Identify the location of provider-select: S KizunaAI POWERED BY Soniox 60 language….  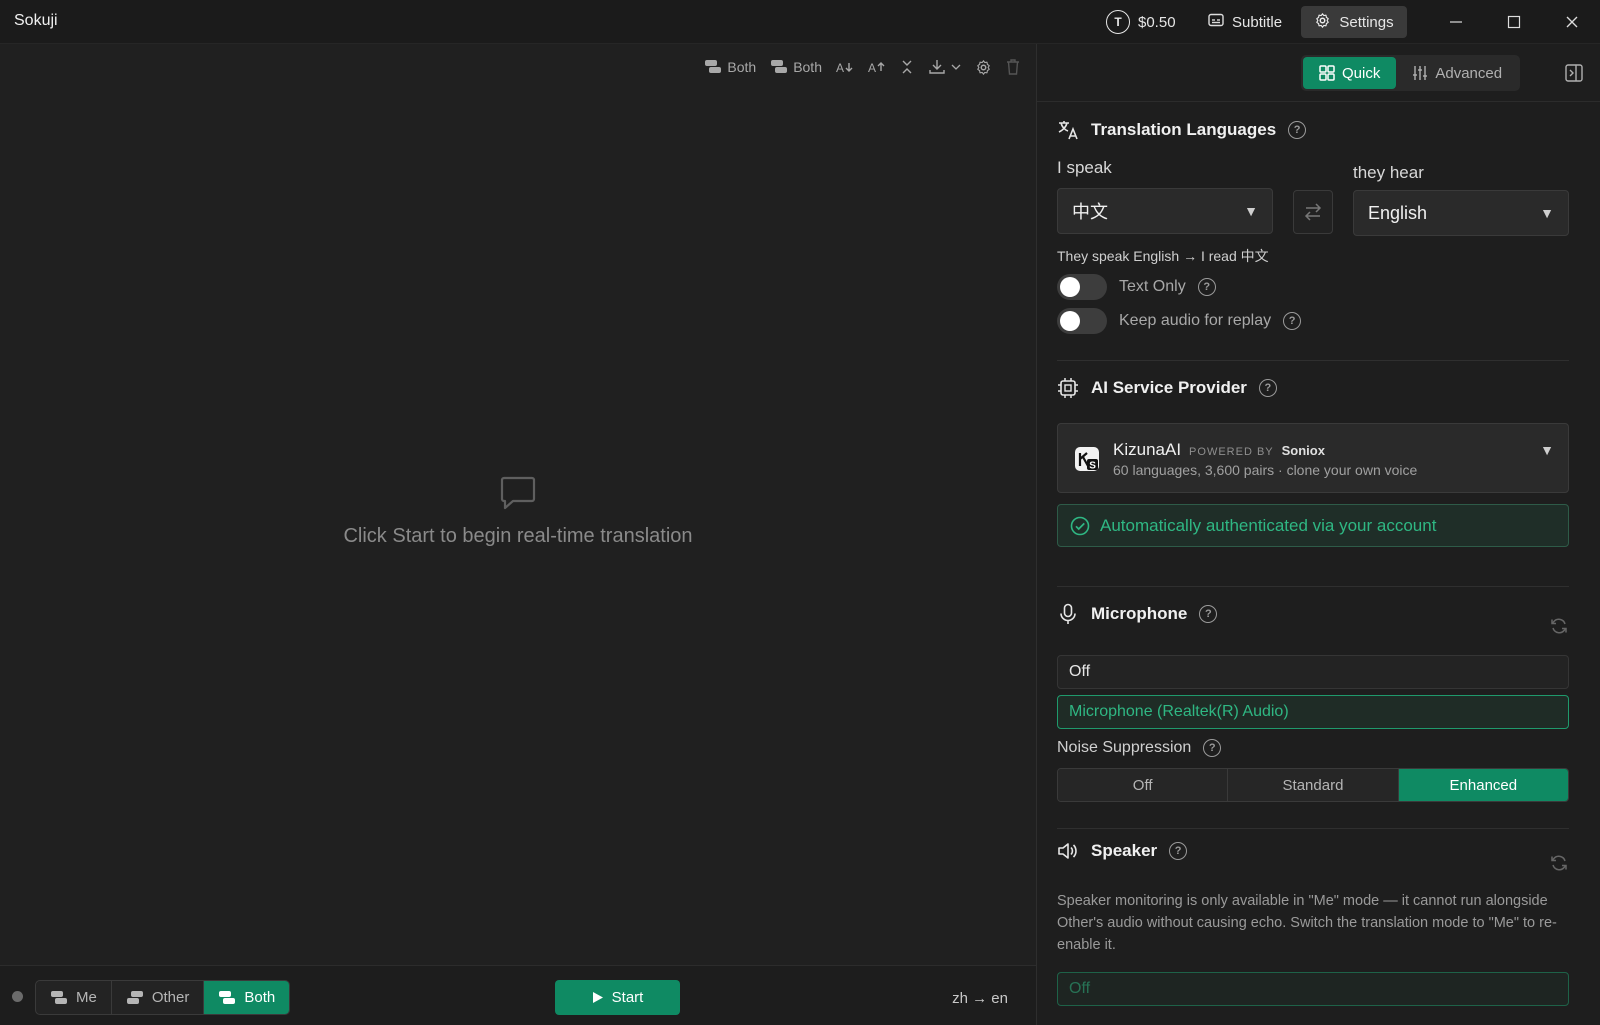
(1313, 458).